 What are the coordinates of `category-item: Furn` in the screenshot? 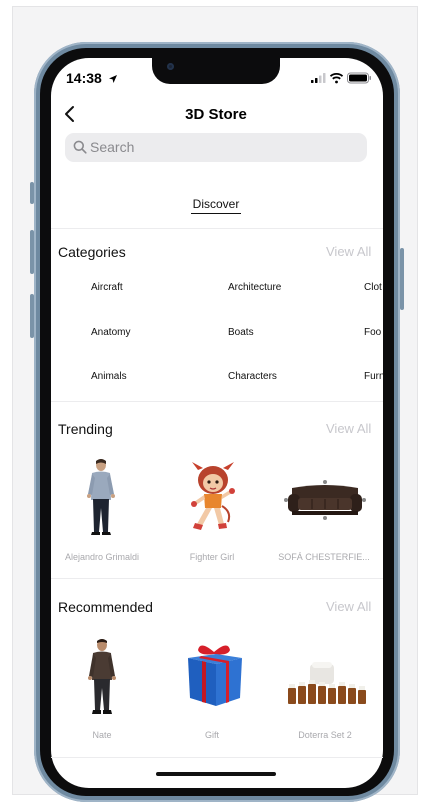 It's located at (373, 376).